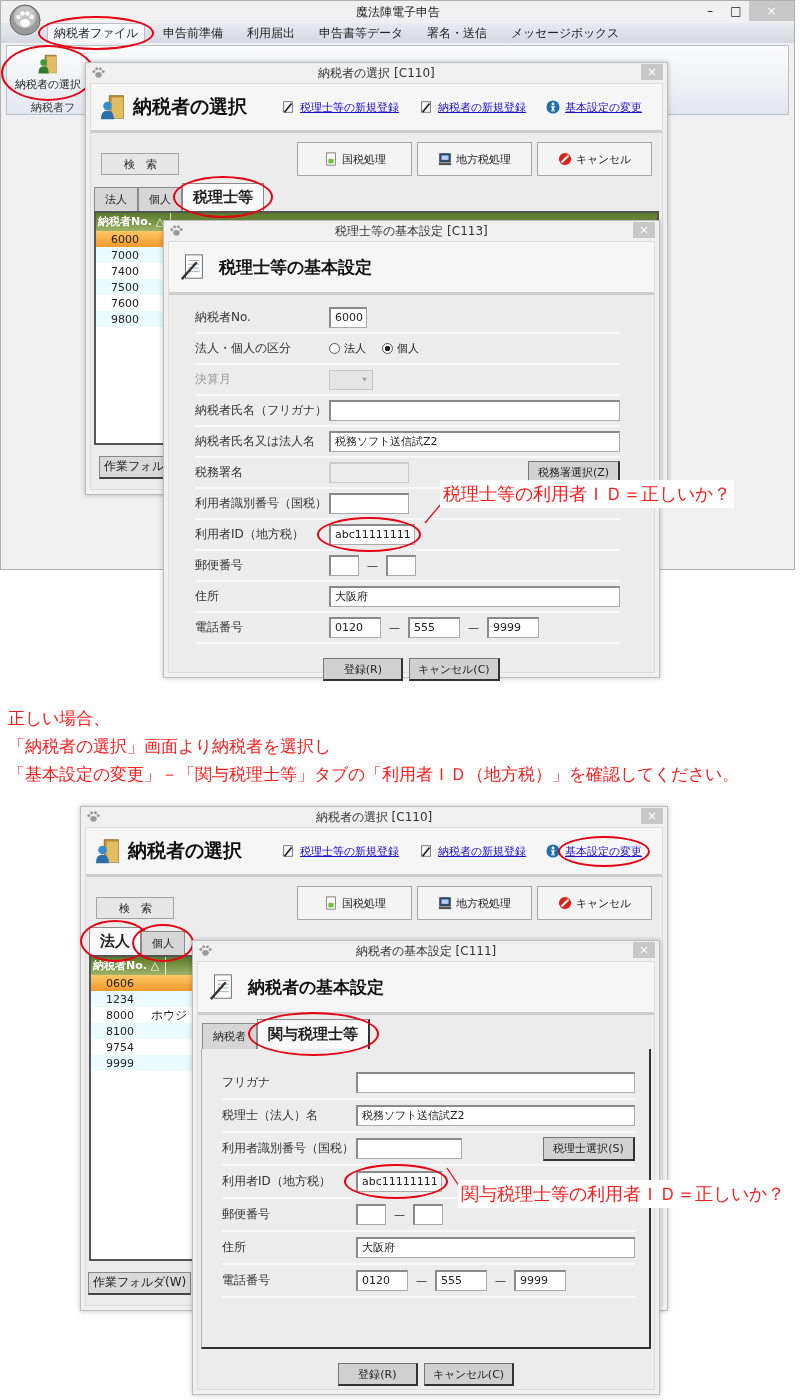 The height and width of the screenshot is (1400, 810). What do you see at coordinates (313, 1034) in the screenshot?
I see `tab: 関与税理士等` at bounding box center [313, 1034].